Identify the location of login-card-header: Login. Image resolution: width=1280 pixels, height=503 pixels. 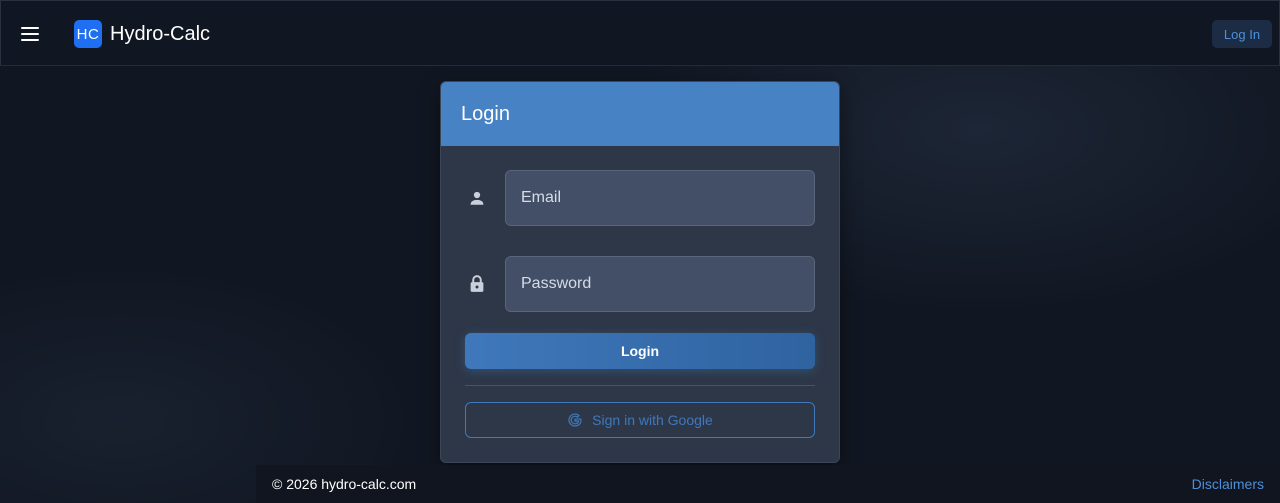
(640, 114).